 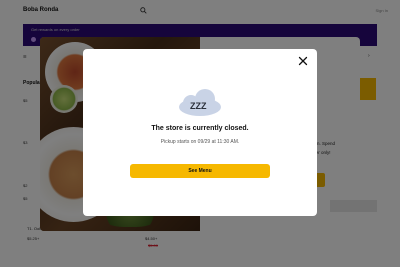 I want to click on modal-subtitle: Pickup starts on 09/29 at 11:30 AM., so click(x=200, y=142).